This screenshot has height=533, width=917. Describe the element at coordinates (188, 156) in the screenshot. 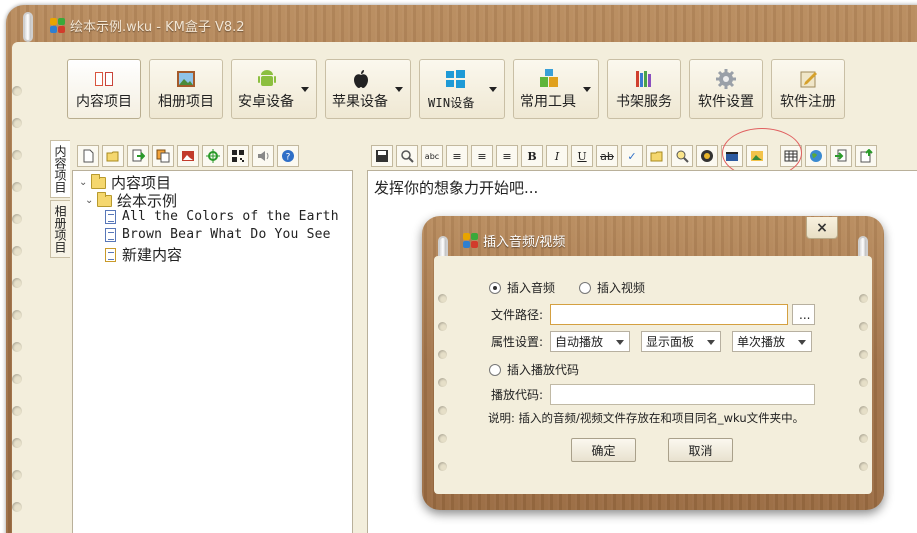

I see `image-icon` at that location.